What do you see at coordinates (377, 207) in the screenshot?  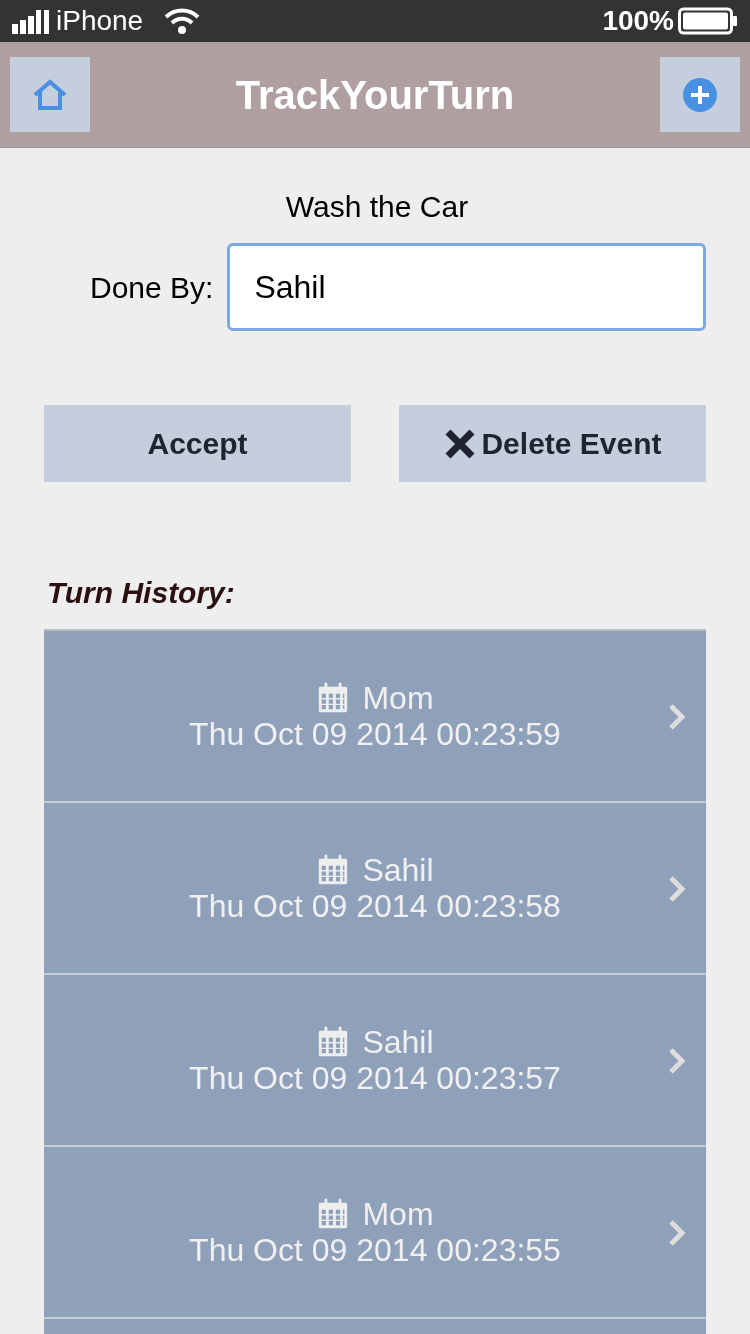 I see `task-title: Wash the Car` at bounding box center [377, 207].